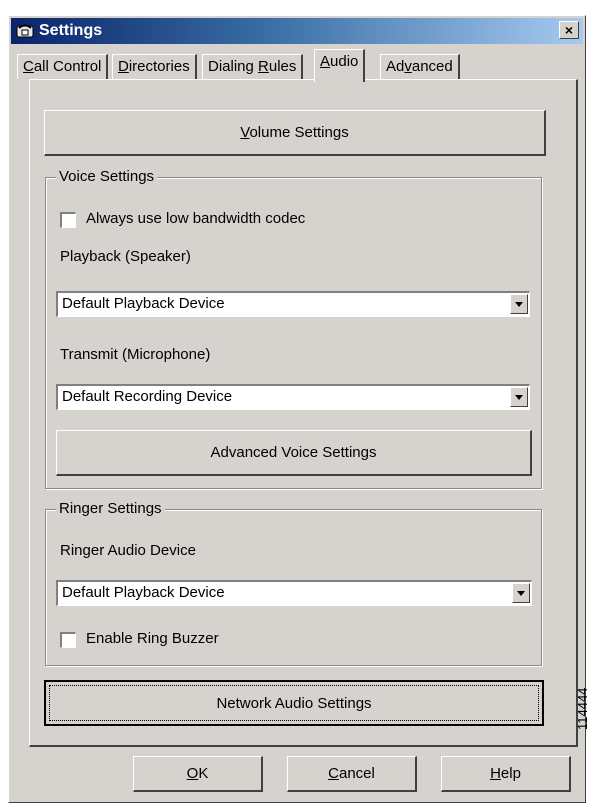 The height and width of the screenshot is (807, 603). Describe the element at coordinates (198, 774) in the screenshot. I see `ok-button: OK` at that location.